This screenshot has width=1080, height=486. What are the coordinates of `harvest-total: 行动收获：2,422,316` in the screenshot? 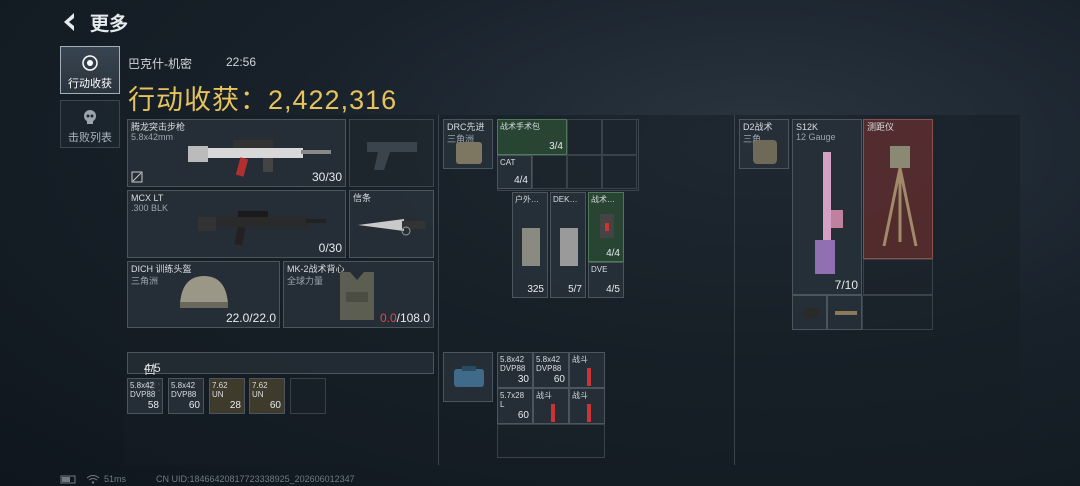 It's located at (262, 97).